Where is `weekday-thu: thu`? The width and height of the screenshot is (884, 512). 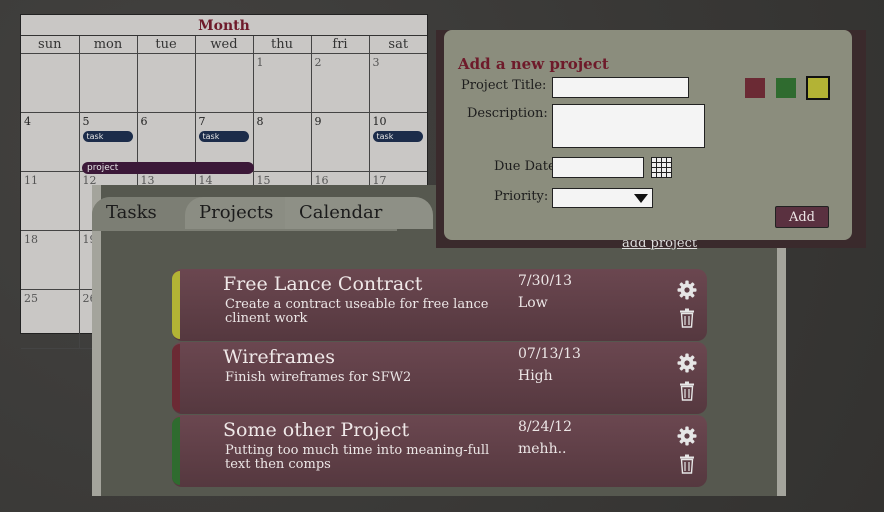
weekday-thu: thu is located at coordinates (282, 45).